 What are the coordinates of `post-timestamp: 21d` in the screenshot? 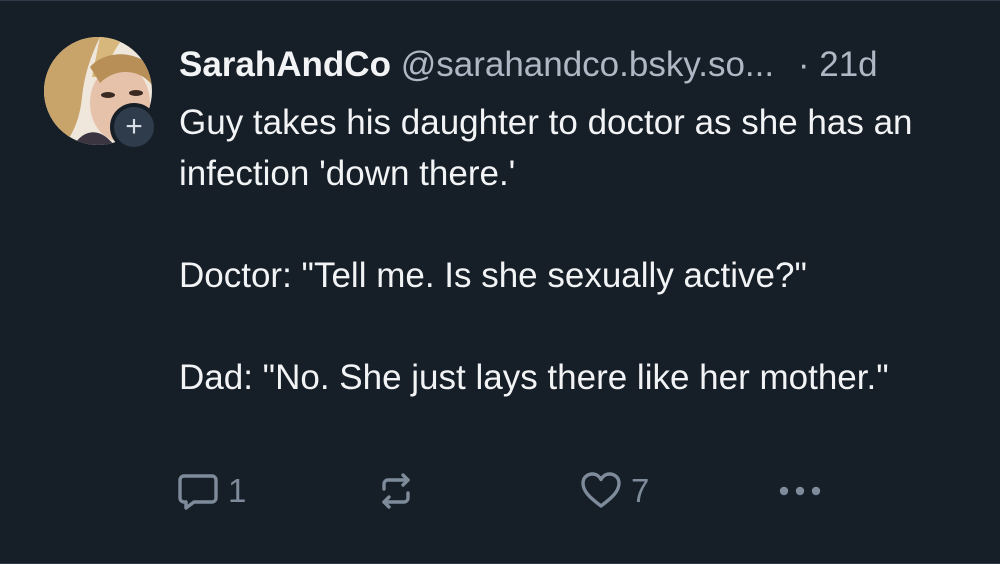 It's located at (848, 64).